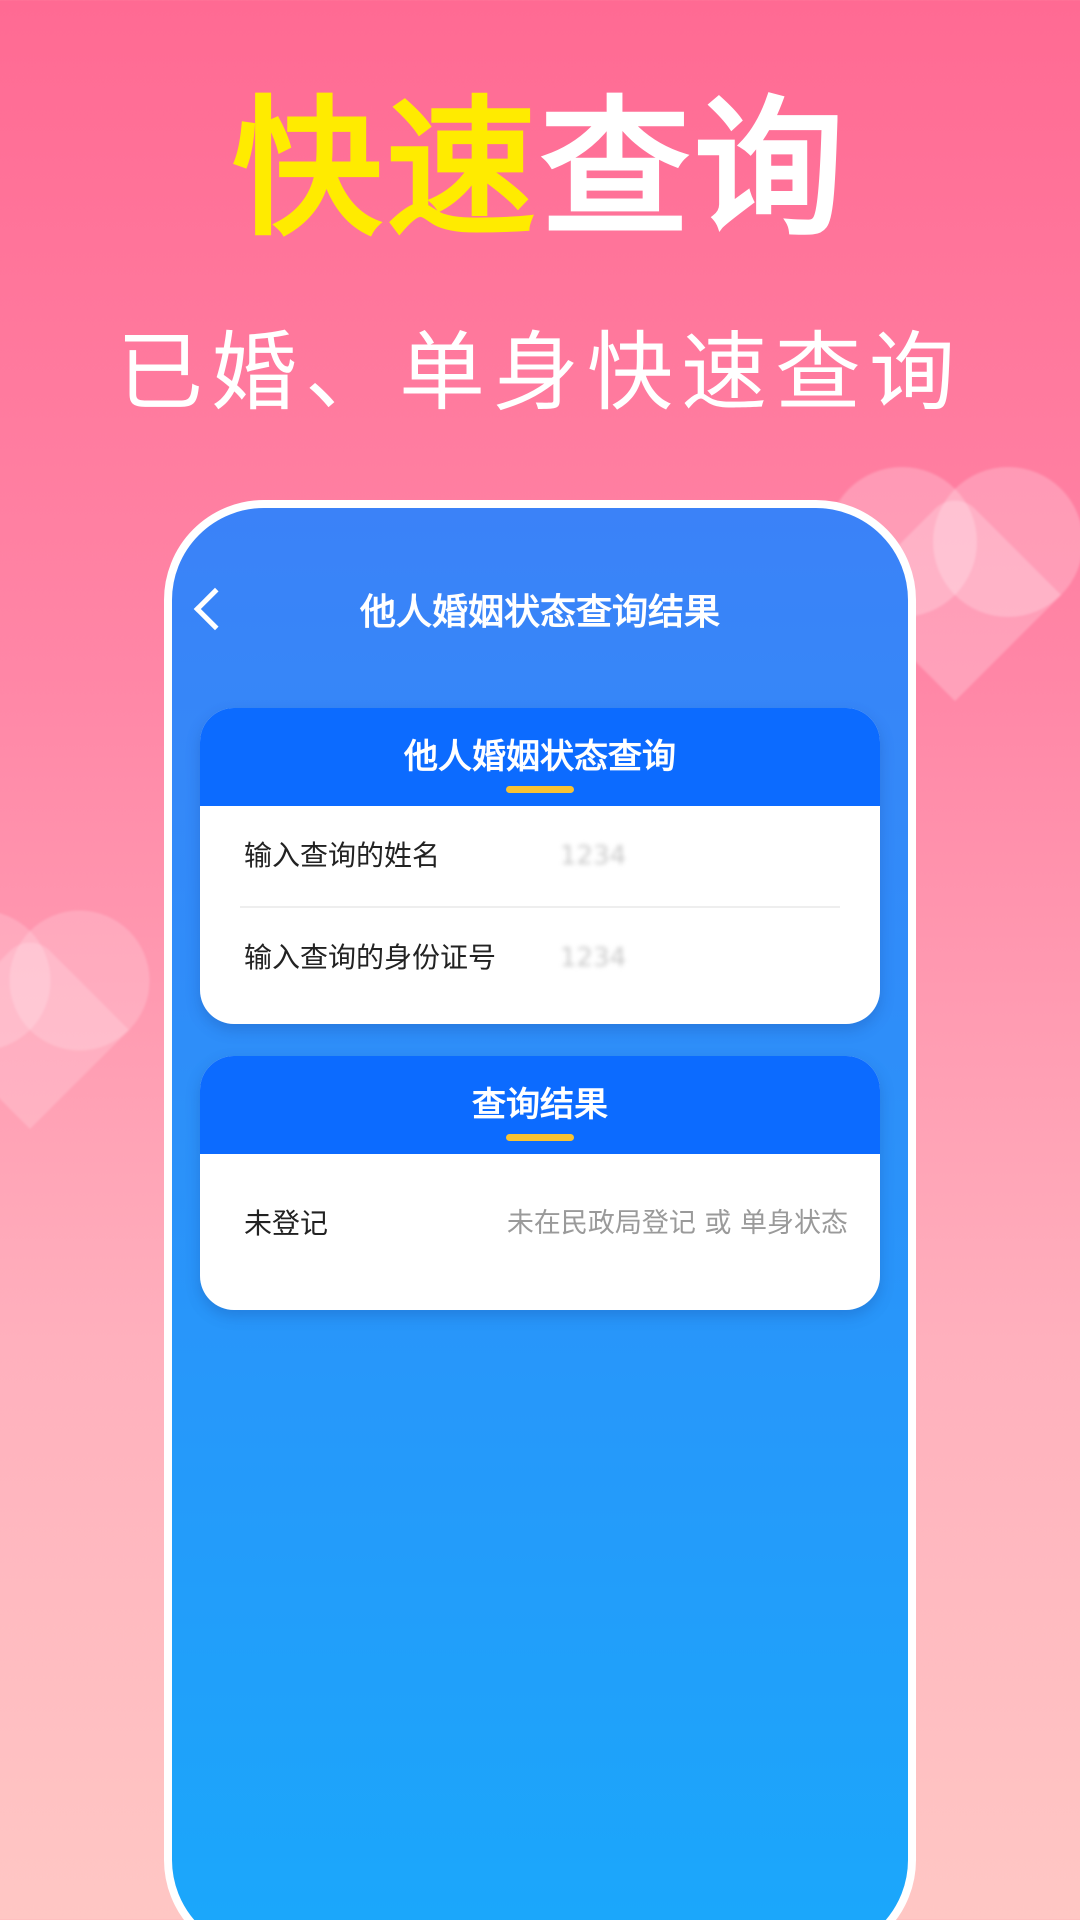 This screenshot has height=1920, width=1080. I want to click on hero-title: 快速查询, so click(540, 170).